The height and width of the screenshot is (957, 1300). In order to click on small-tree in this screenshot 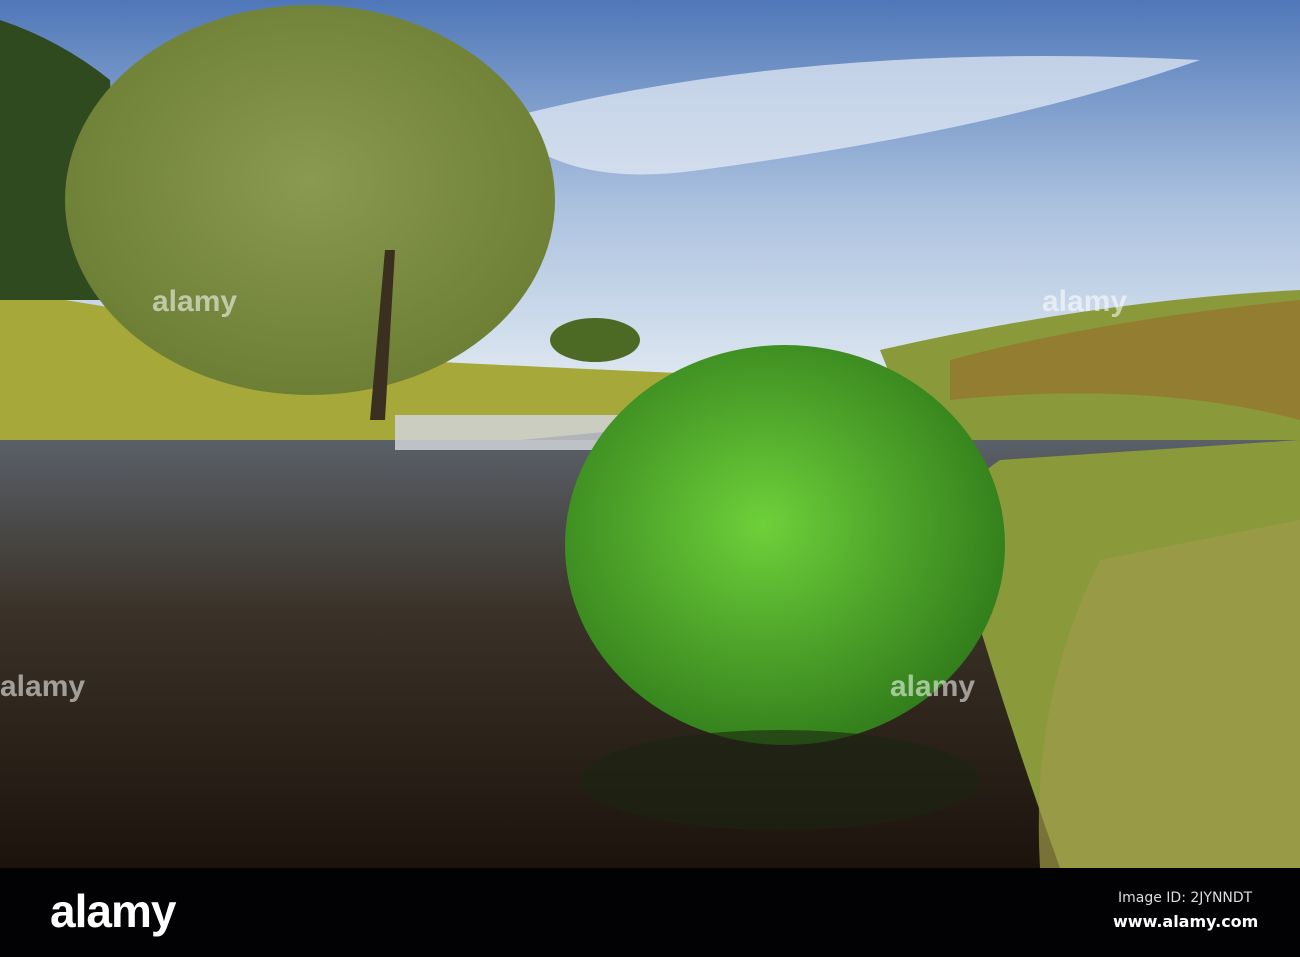, I will do `click(595, 340)`.